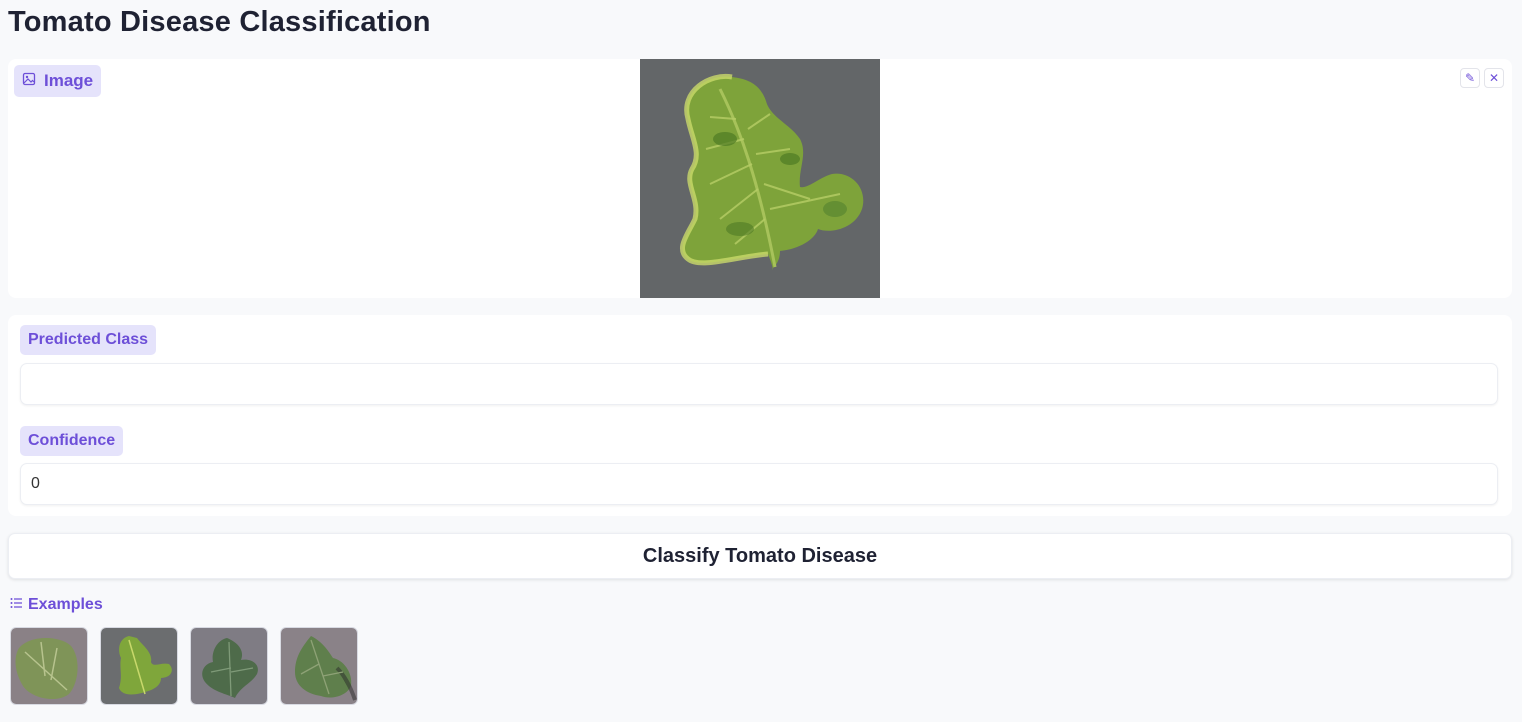  Describe the element at coordinates (29, 81) in the screenshot. I see `image-icon` at that location.